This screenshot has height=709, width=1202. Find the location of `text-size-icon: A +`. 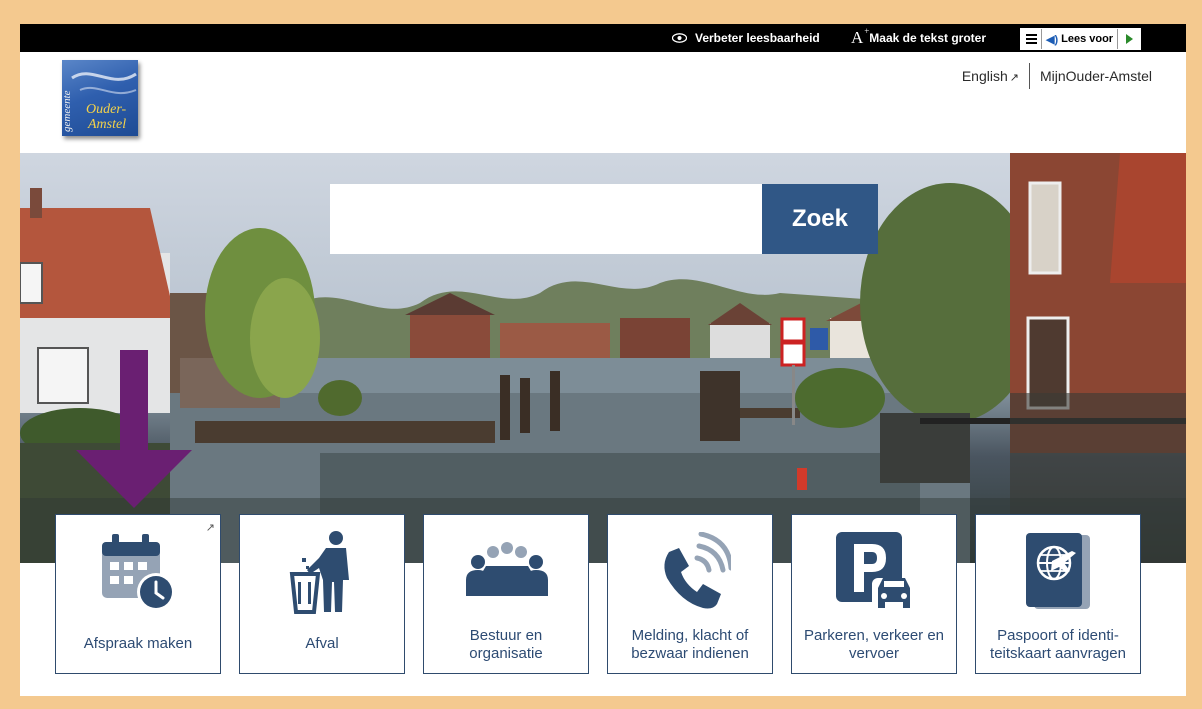

text-size-icon: A + is located at coordinates (860, 36).